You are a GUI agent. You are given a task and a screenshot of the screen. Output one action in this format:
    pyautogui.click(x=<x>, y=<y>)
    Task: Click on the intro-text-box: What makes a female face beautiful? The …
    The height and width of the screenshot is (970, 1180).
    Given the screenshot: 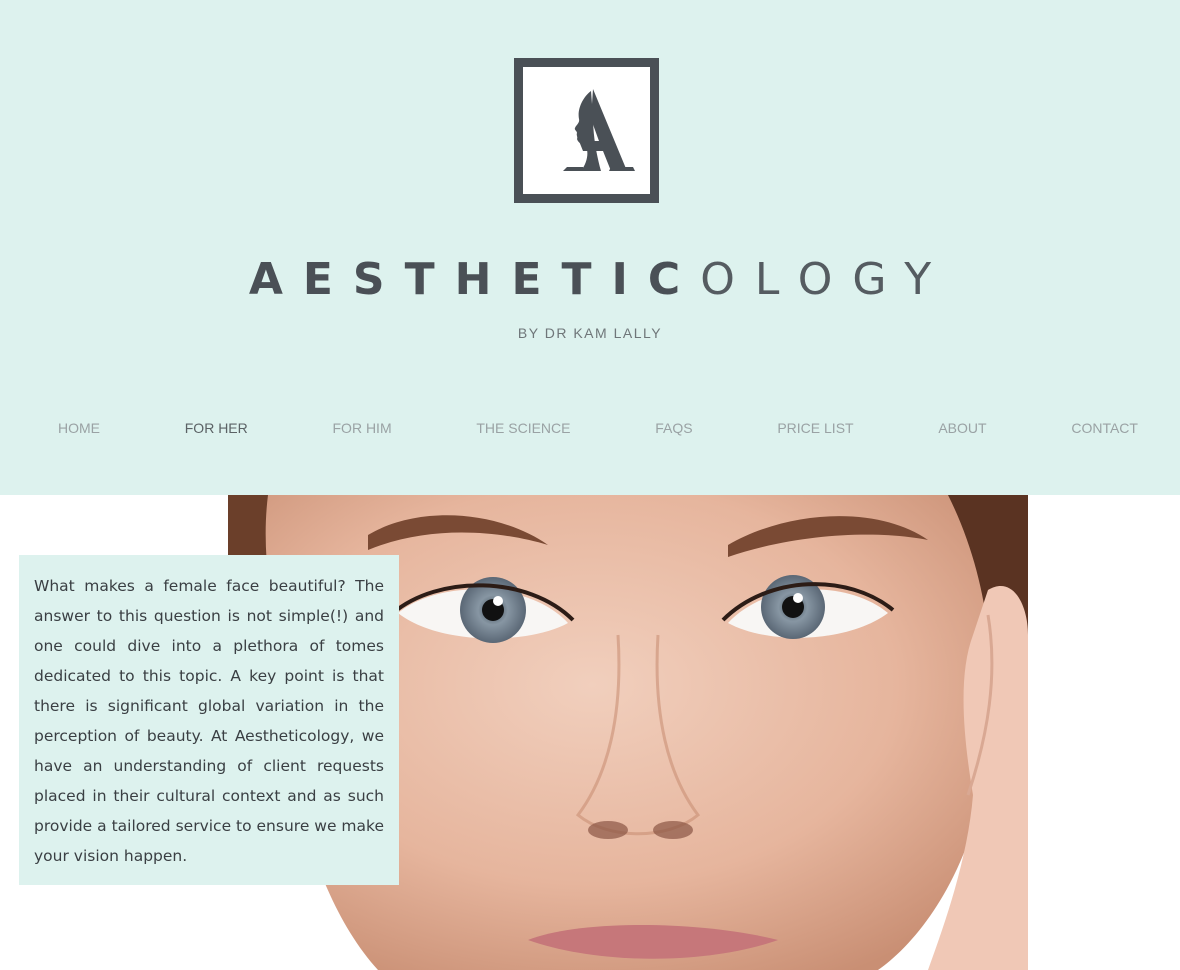 What is the action you would take?
    pyautogui.click(x=209, y=720)
    